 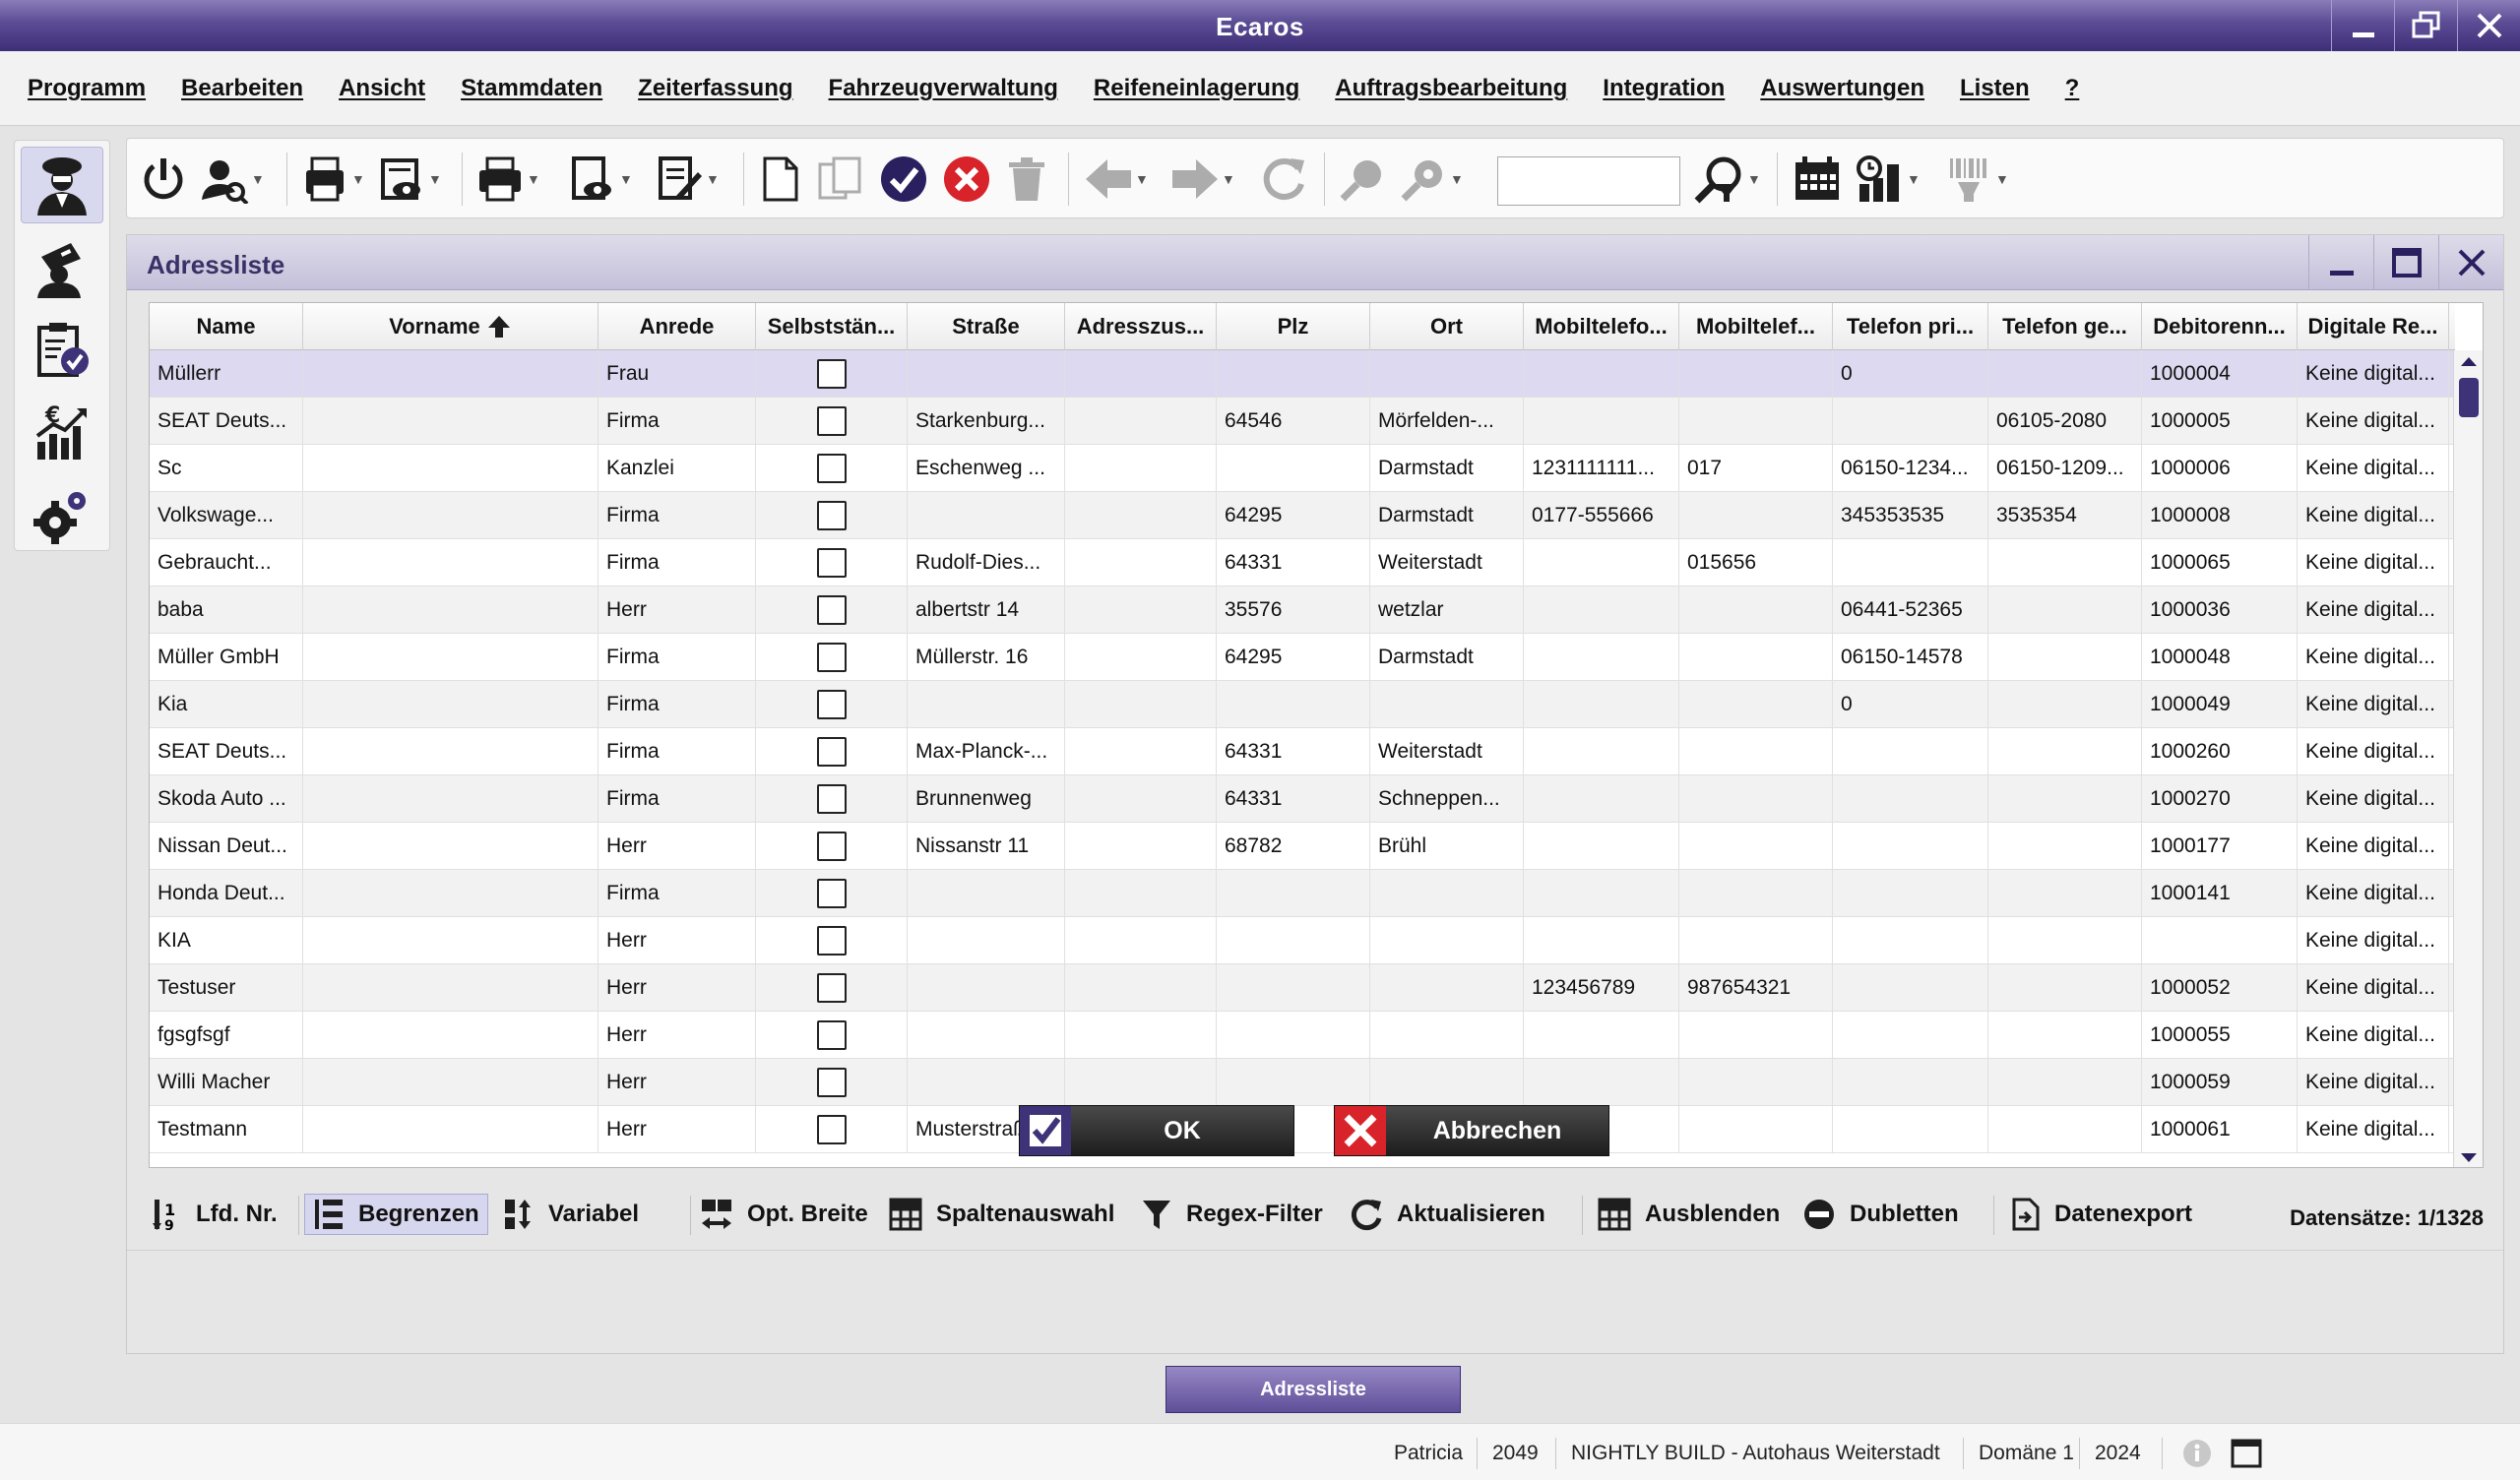 What do you see at coordinates (986, 327) in the screenshot?
I see `column-header: Straße` at bounding box center [986, 327].